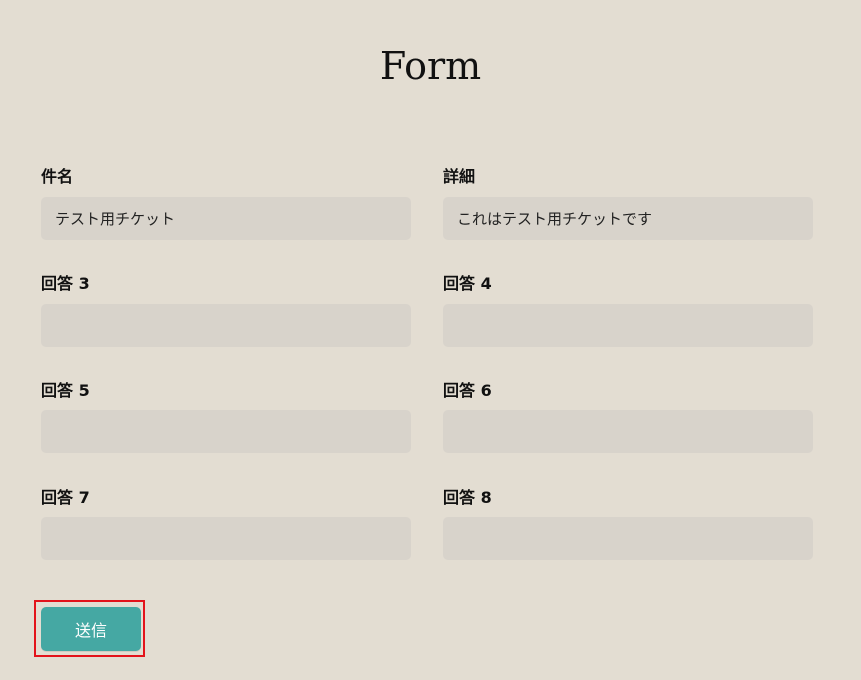 This screenshot has height=680, width=861. What do you see at coordinates (226, 218) in the screenshot?
I see `subject-input` at bounding box center [226, 218].